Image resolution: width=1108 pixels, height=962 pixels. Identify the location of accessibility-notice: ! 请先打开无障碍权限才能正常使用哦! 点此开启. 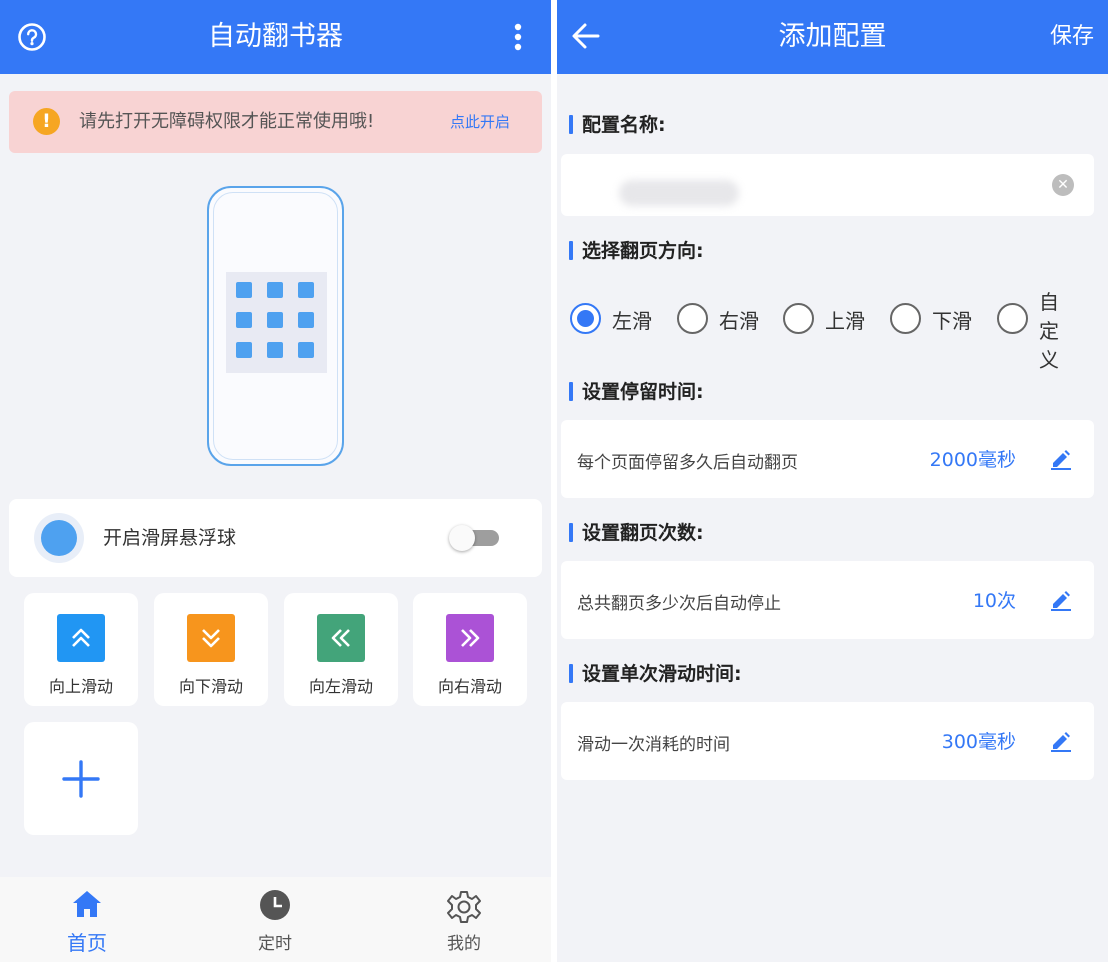
(275, 122).